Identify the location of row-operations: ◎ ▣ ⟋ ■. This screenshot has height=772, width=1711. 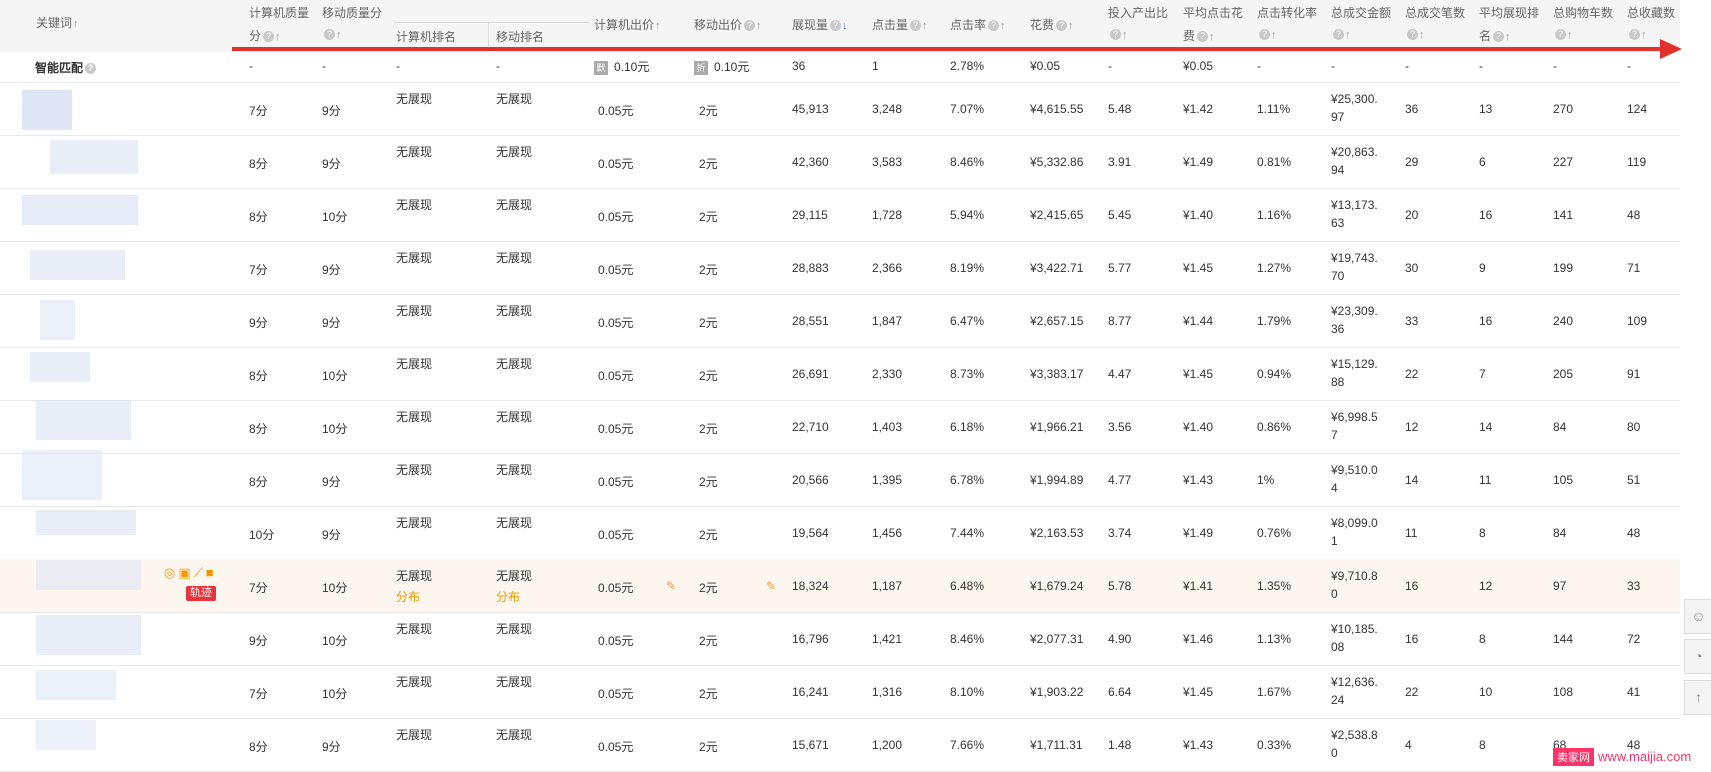
(190, 573).